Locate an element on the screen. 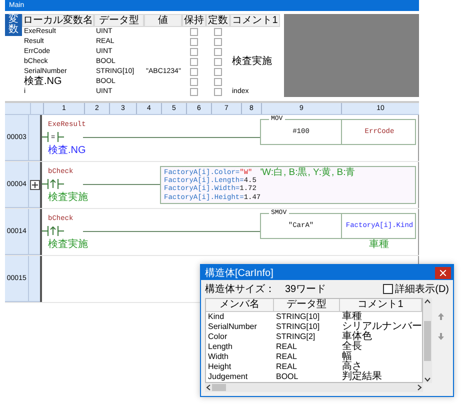 The height and width of the screenshot is (413, 464). table-cell-text: Judgement is located at coordinates (228, 377).